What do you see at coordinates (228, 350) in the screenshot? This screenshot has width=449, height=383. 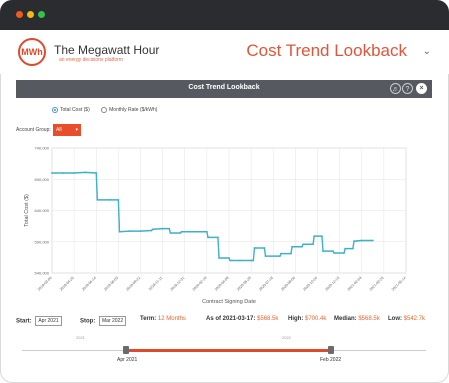 I see `slider-selected-range` at bounding box center [228, 350].